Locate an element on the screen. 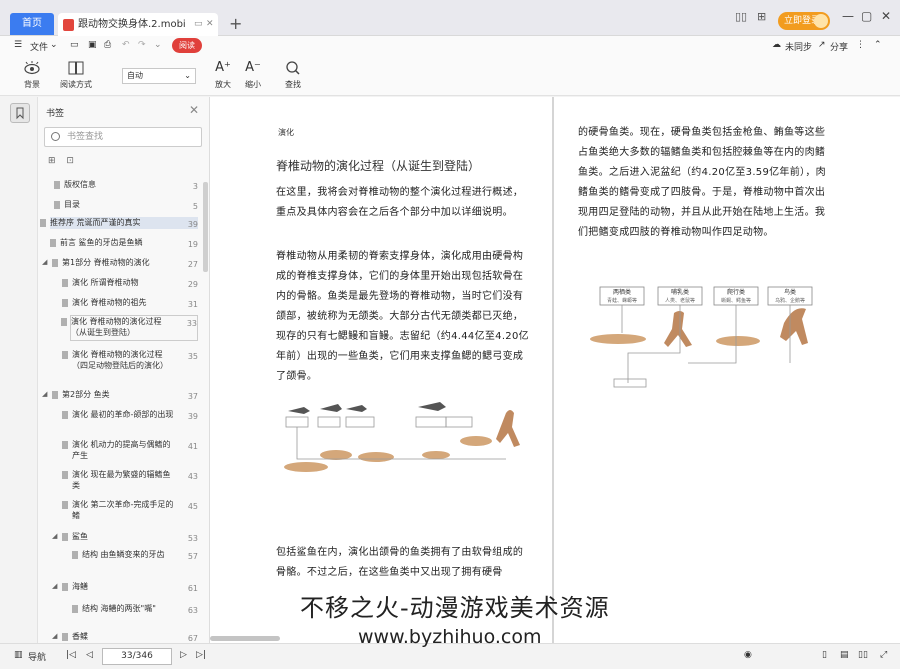 This screenshot has width=900, height=669. bookmark-search-input: 书签查找 is located at coordinates (123, 137).